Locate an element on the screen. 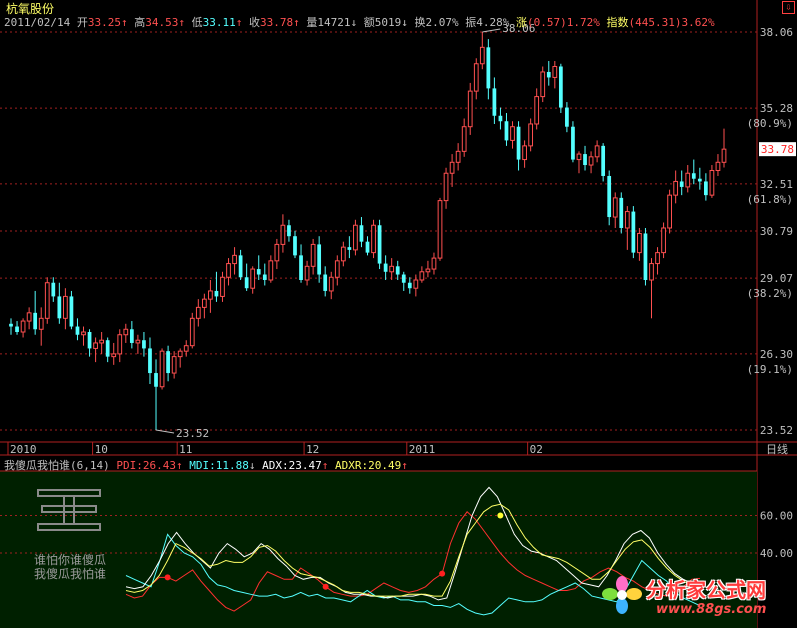  price-tick-label: 35.28 is located at coordinates (776, 108).